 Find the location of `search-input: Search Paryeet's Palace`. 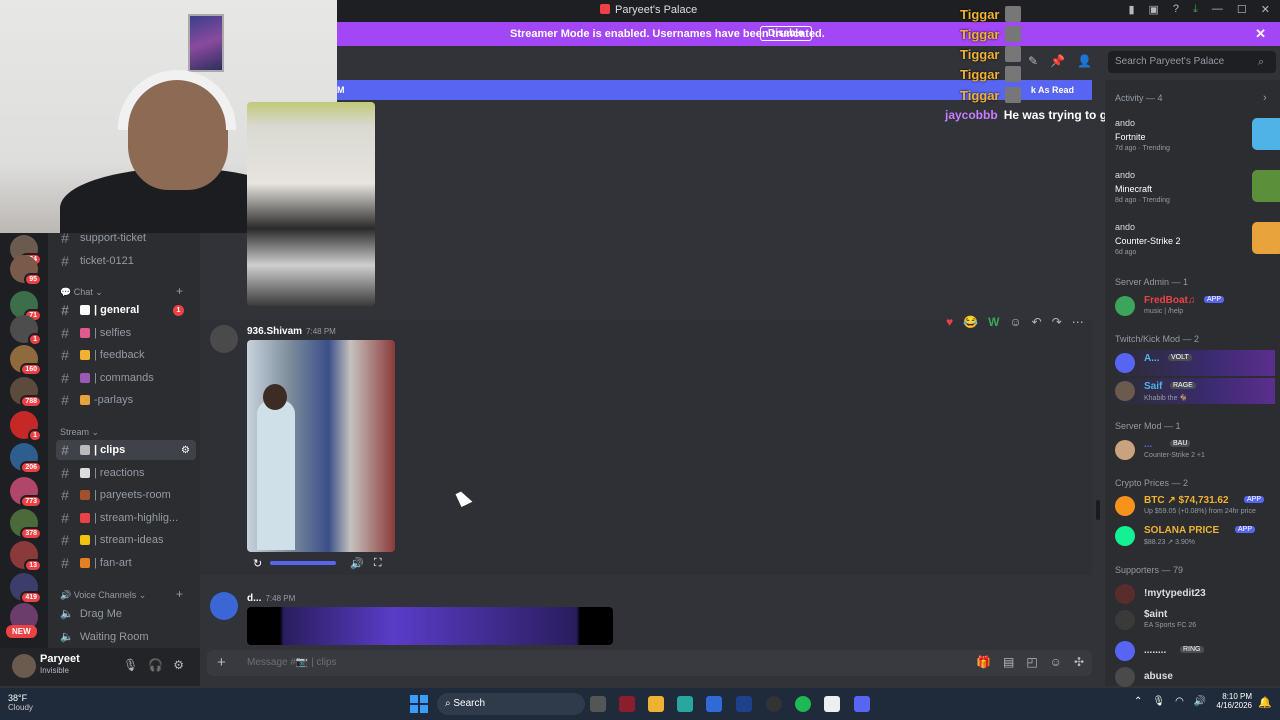

search-input: Search Paryeet's Palace is located at coordinates (1192, 62).